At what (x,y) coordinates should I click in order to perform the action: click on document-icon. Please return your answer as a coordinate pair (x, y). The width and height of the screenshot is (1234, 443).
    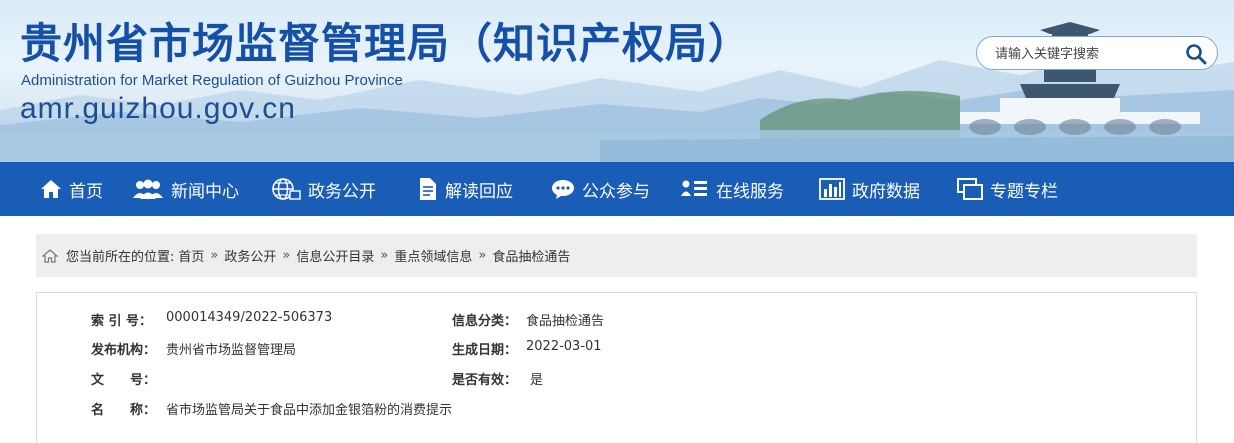
    Looking at the image, I should click on (428, 189).